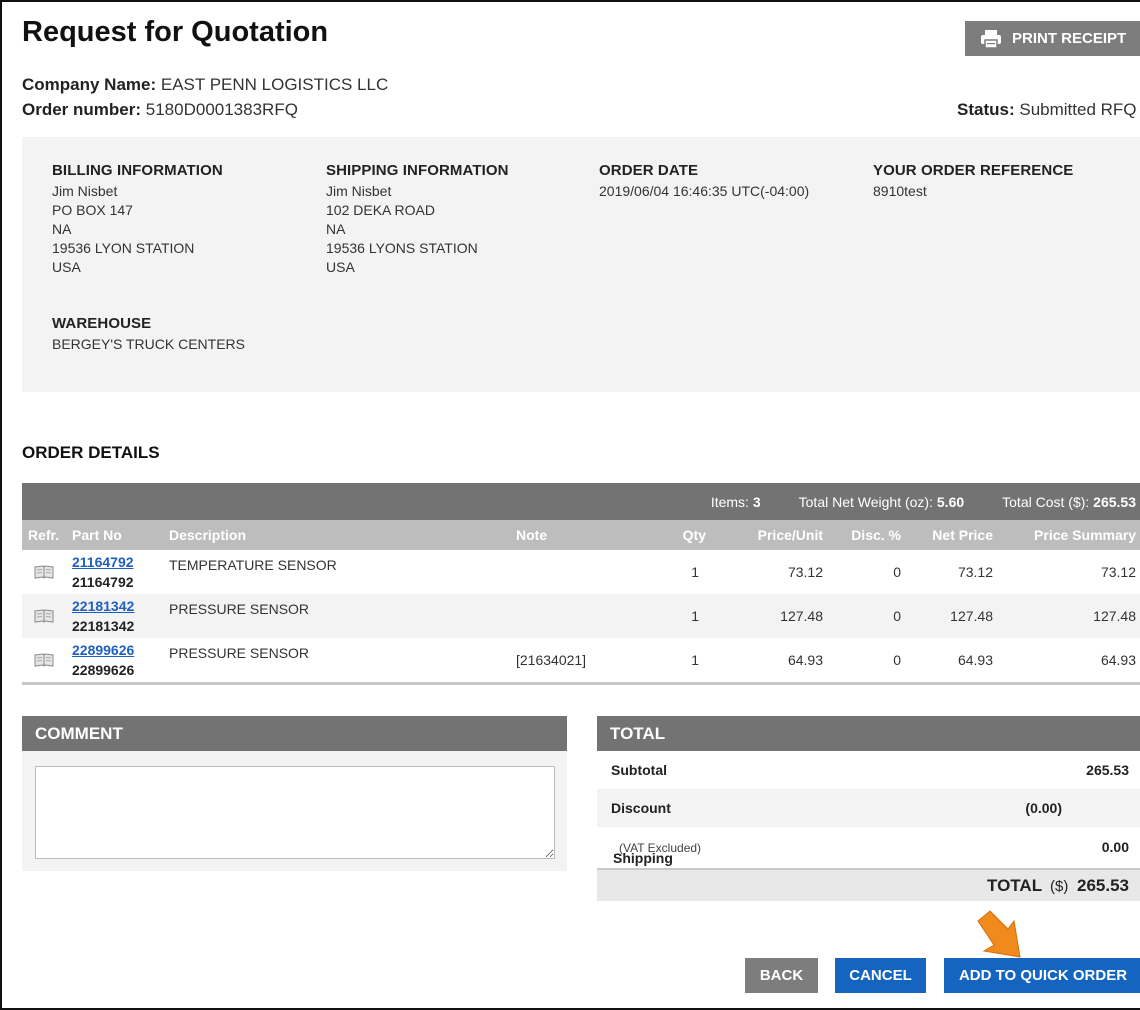 Image resolution: width=1140 pixels, height=1010 pixels. Describe the element at coordinates (551, 660) in the screenshot. I see `note-cell: [21634021]` at that location.